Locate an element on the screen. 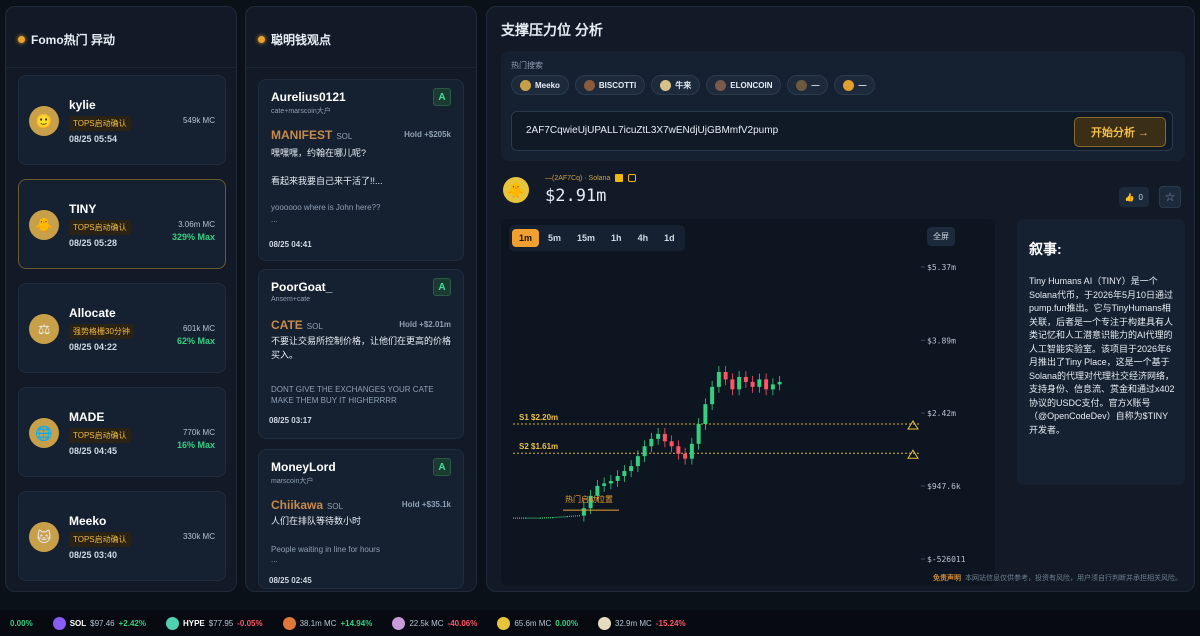  comment-text: 不要让交易所控制价格，让他们在更高的价格买入。 is located at coordinates (361, 348).